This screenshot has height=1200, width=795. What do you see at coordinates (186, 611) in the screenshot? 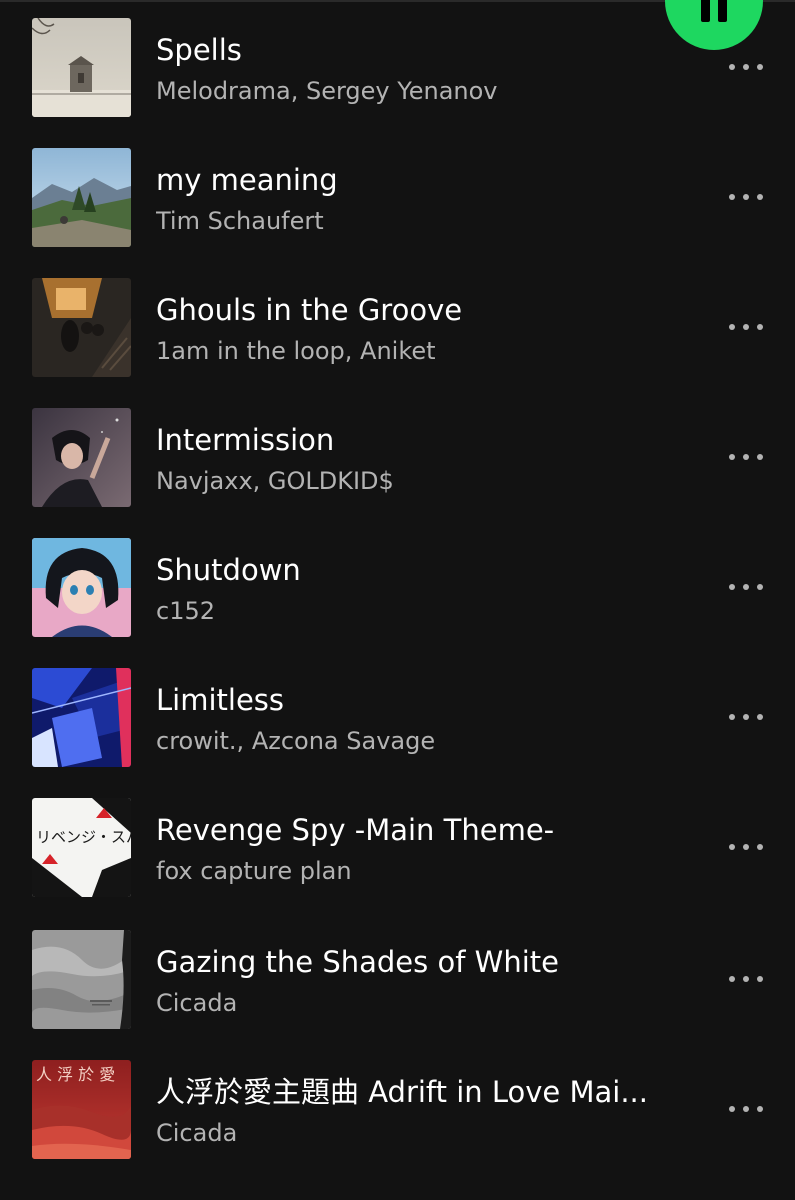
I see `track-artist: c152` at bounding box center [186, 611].